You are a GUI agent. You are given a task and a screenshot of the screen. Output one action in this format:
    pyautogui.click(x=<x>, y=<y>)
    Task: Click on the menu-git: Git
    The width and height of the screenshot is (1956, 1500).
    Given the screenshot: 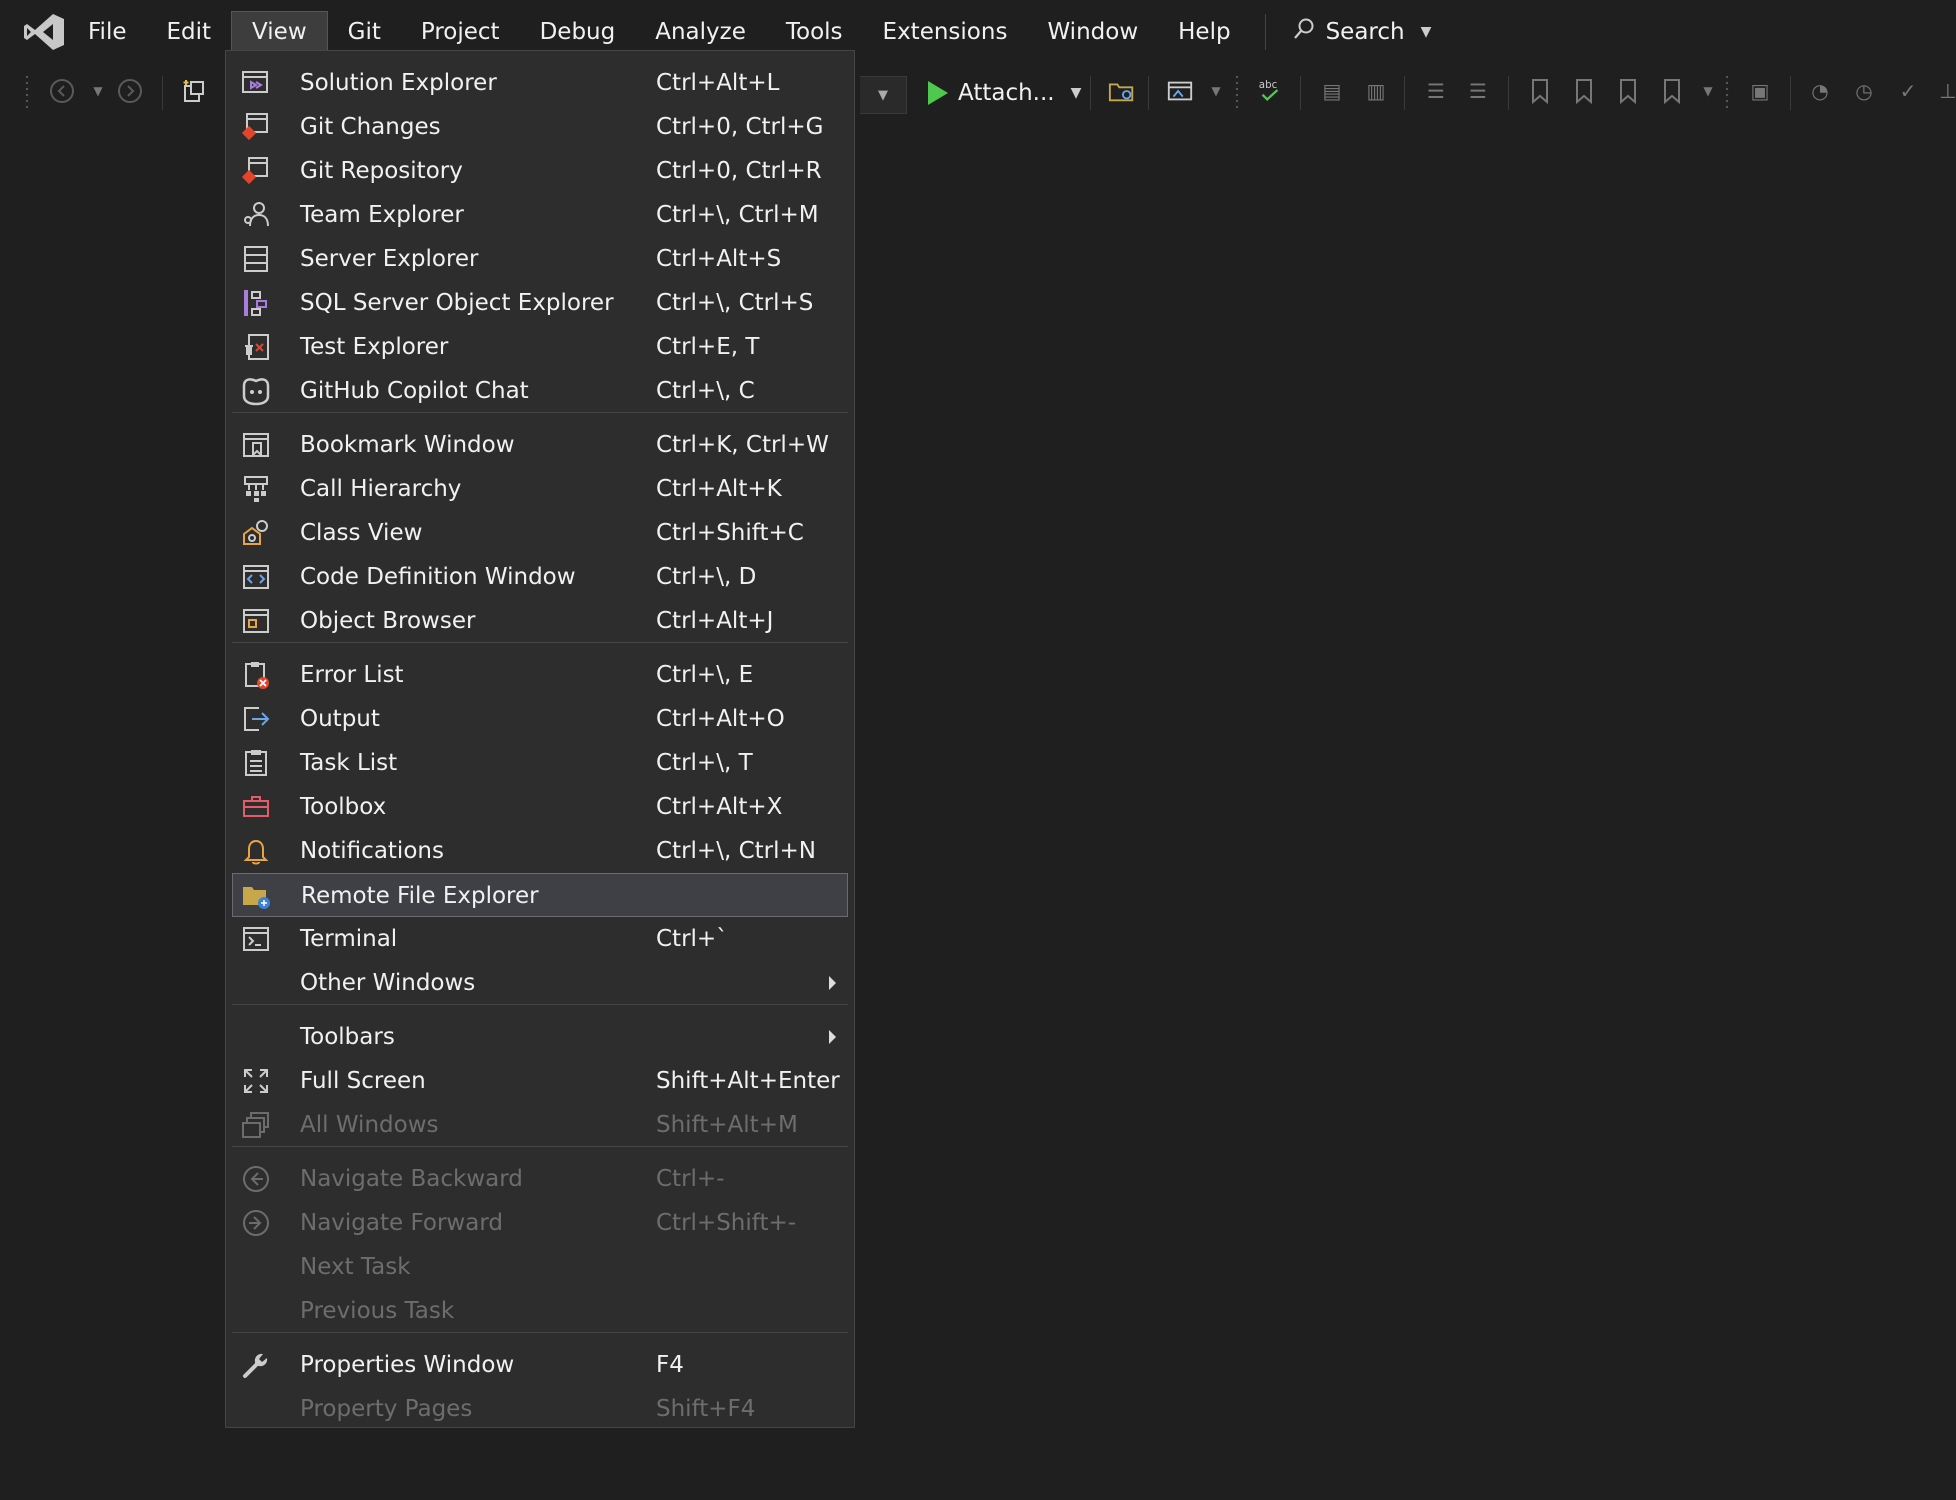 What is the action you would take?
    pyautogui.click(x=364, y=32)
    